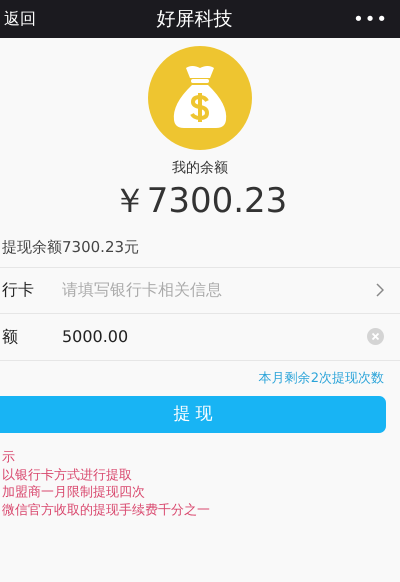 The image size is (400, 582). Describe the element at coordinates (321, 379) in the screenshot. I see `remaining-hint: 本月剩余2次提现次数` at that location.